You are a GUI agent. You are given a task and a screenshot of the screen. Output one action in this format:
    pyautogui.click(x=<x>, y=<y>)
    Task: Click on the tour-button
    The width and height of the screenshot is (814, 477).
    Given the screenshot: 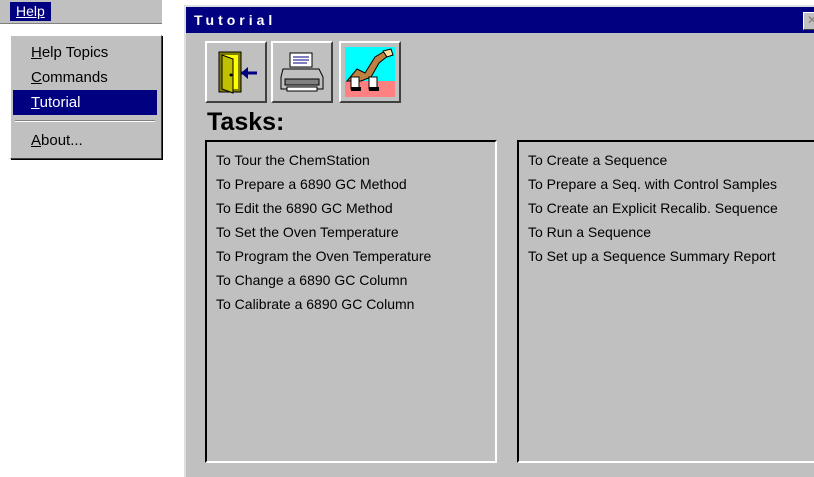 What is the action you would take?
    pyautogui.click(x=370, y=72)
    